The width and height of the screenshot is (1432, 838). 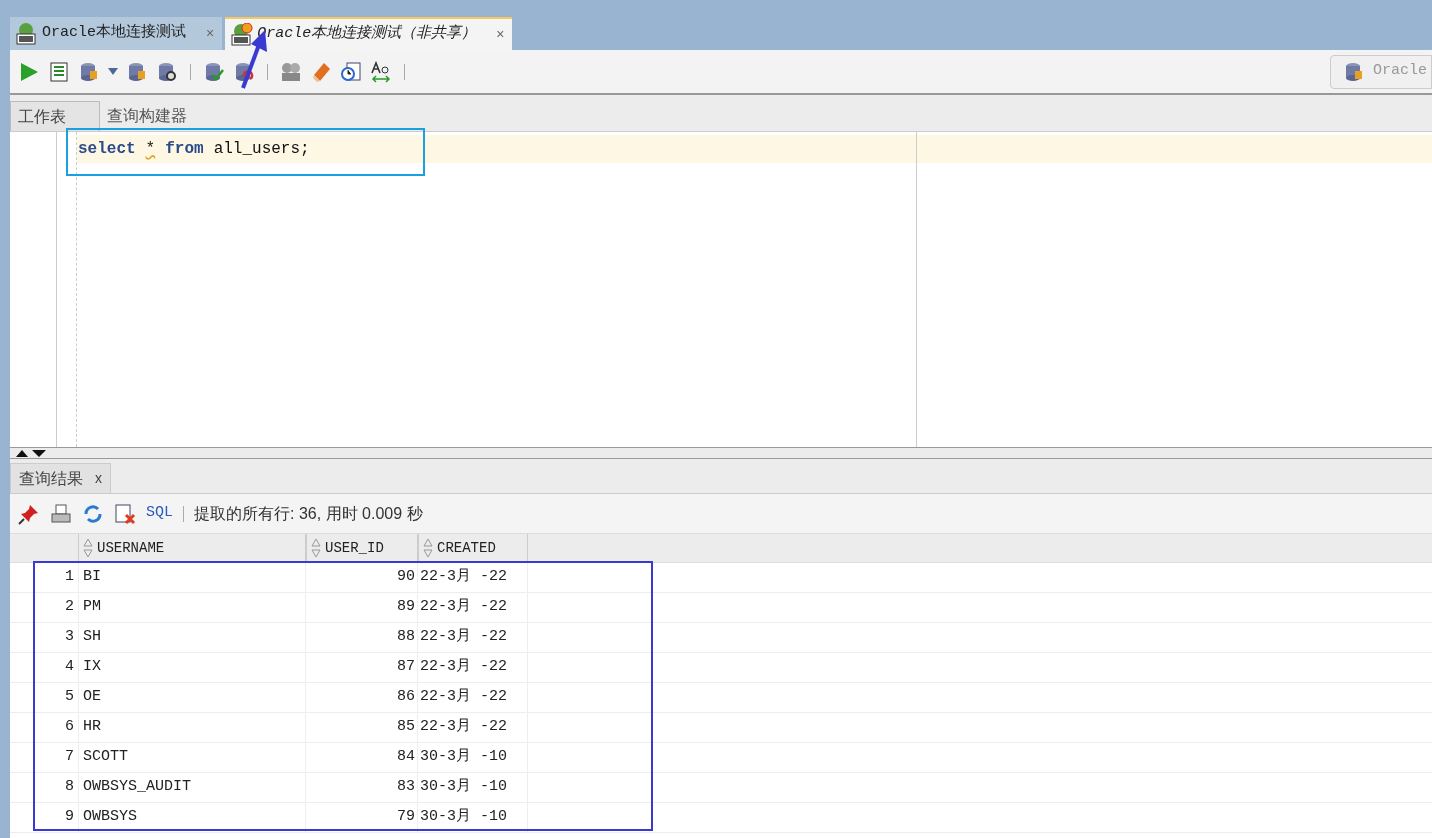 I want to click on font-case-icon, so click(x=381, y=71).